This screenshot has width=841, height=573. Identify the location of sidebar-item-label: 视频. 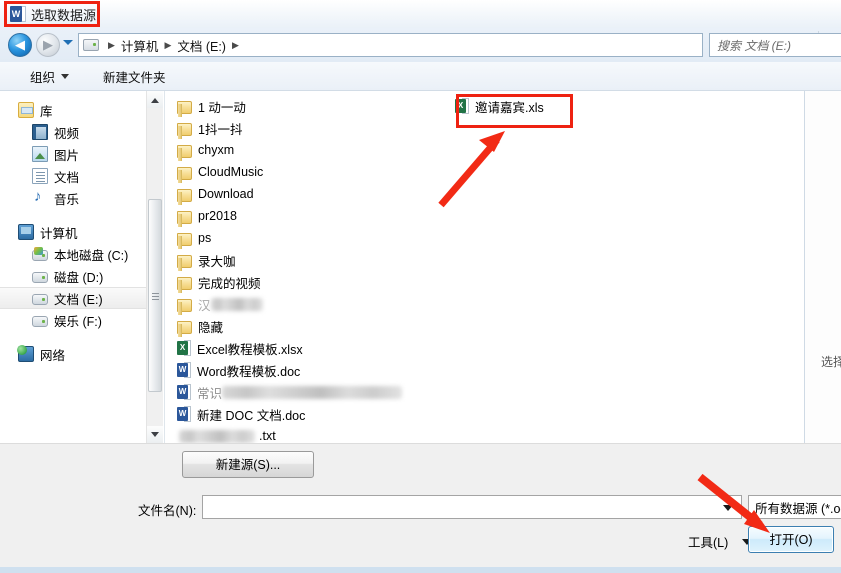
(67, 133).